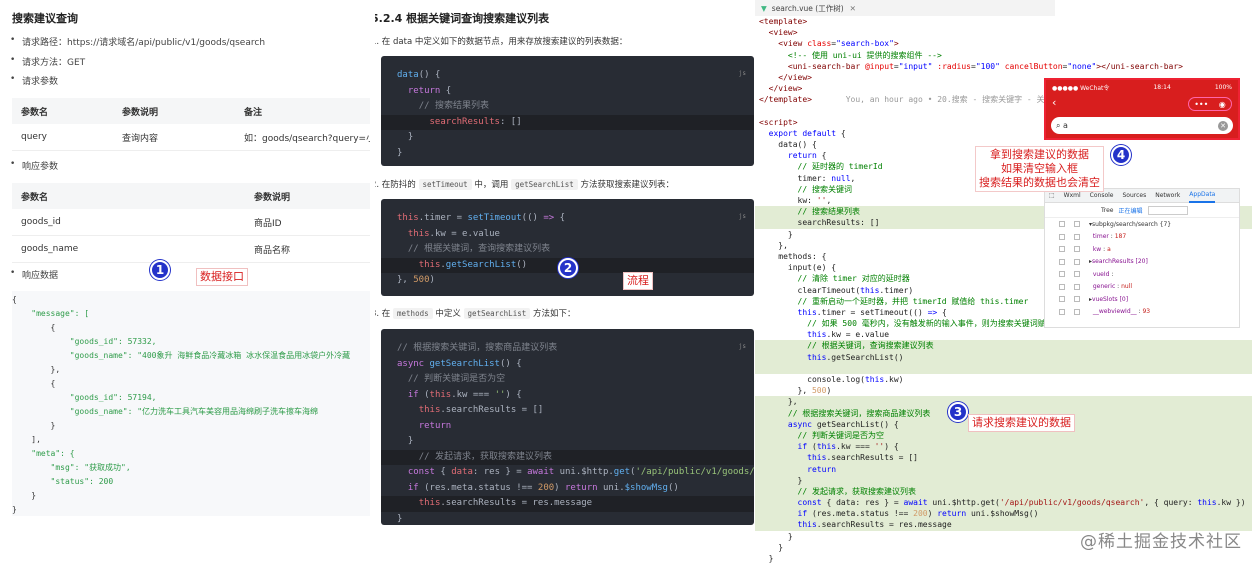 Image resolution: width=1252 pixels, height=566 pixels. What do you see at coordinates (1202, 196) in the screenshot?
I see `tab-appdata: AppData` at bounding box center [1202, 196].